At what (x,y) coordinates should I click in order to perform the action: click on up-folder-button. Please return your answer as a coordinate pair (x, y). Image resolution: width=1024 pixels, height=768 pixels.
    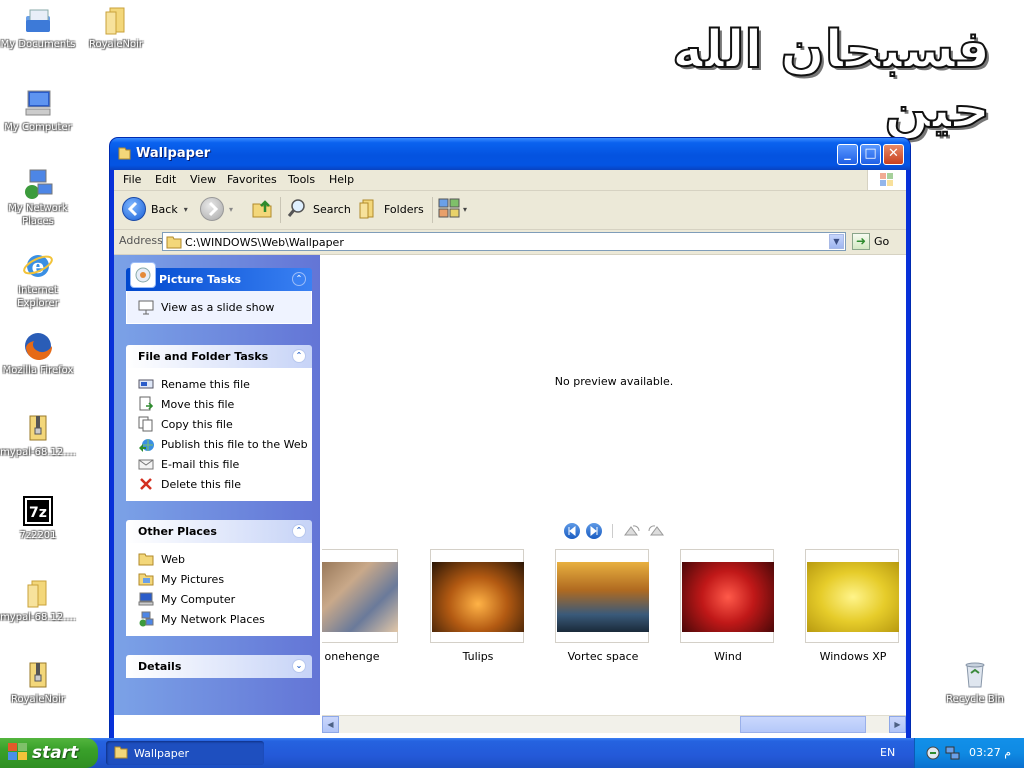
    Looking at the image, I should click on (262, 209).